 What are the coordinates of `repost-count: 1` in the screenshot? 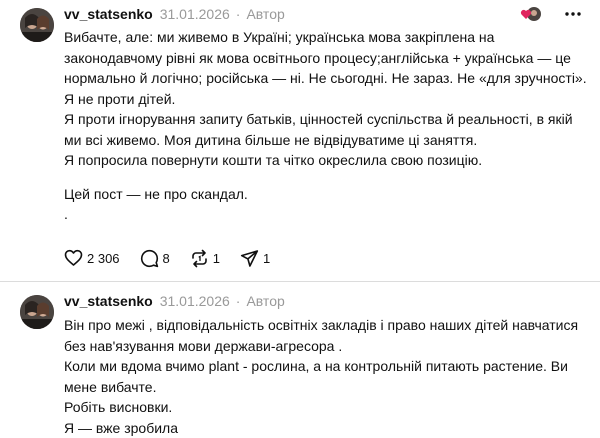 It's located at (216, 258).